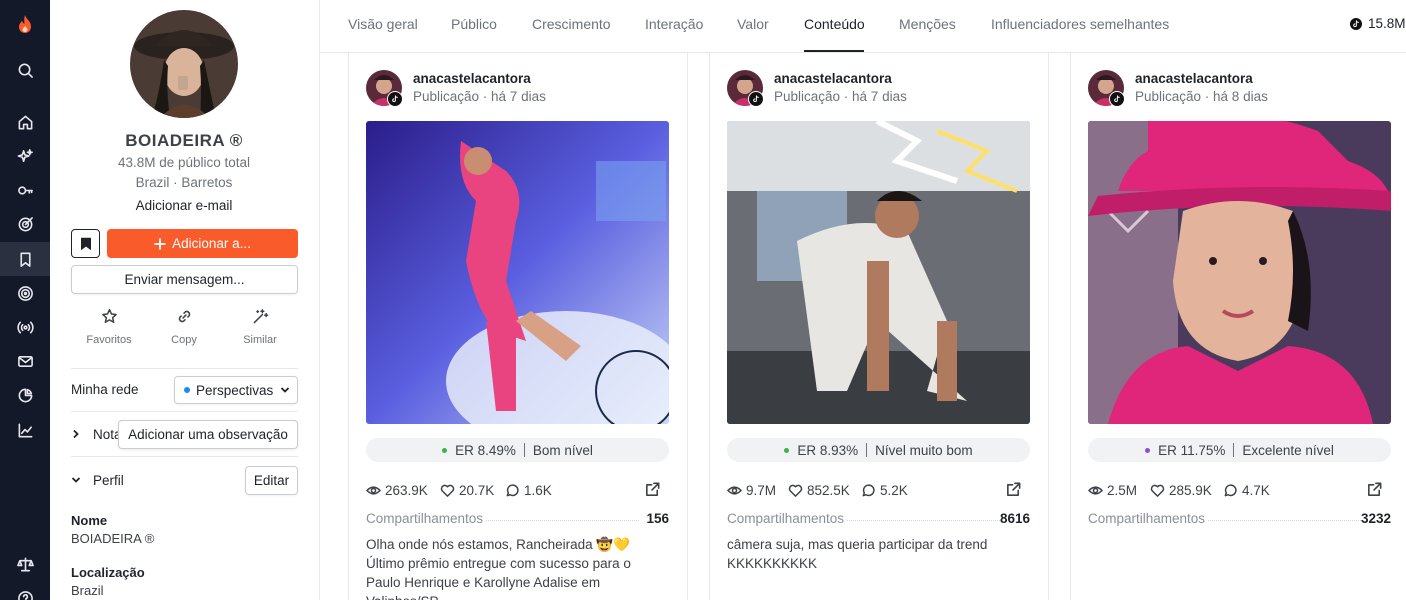  I want to click on shares-value: 156, so click(657, 518).